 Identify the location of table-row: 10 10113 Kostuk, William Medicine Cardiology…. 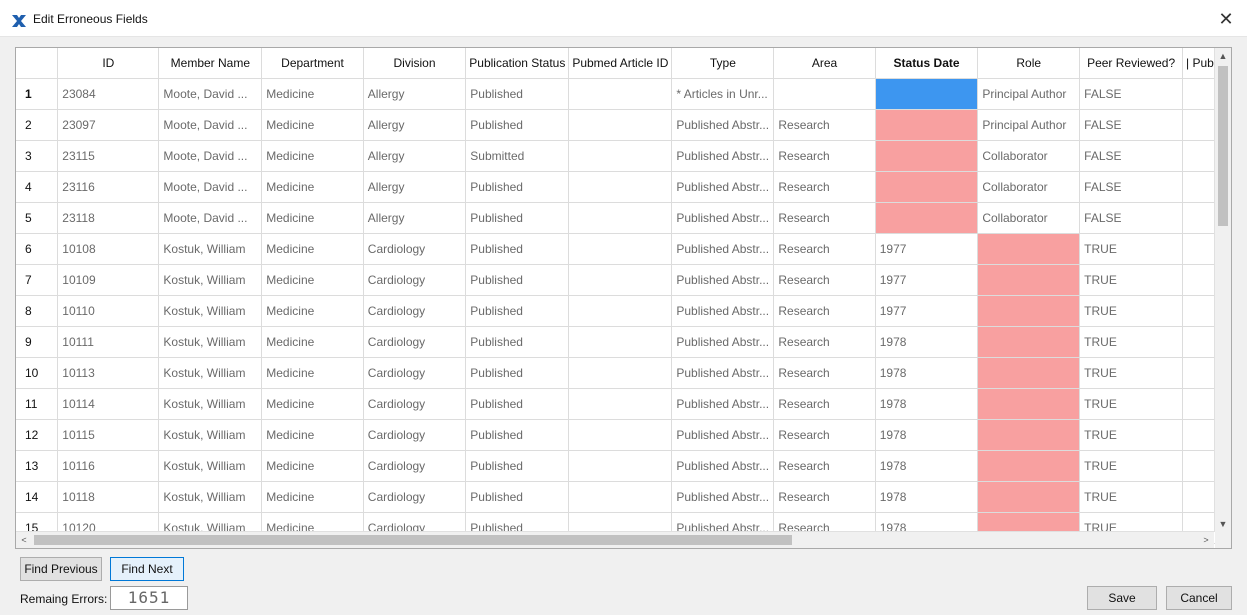
(623, 373).